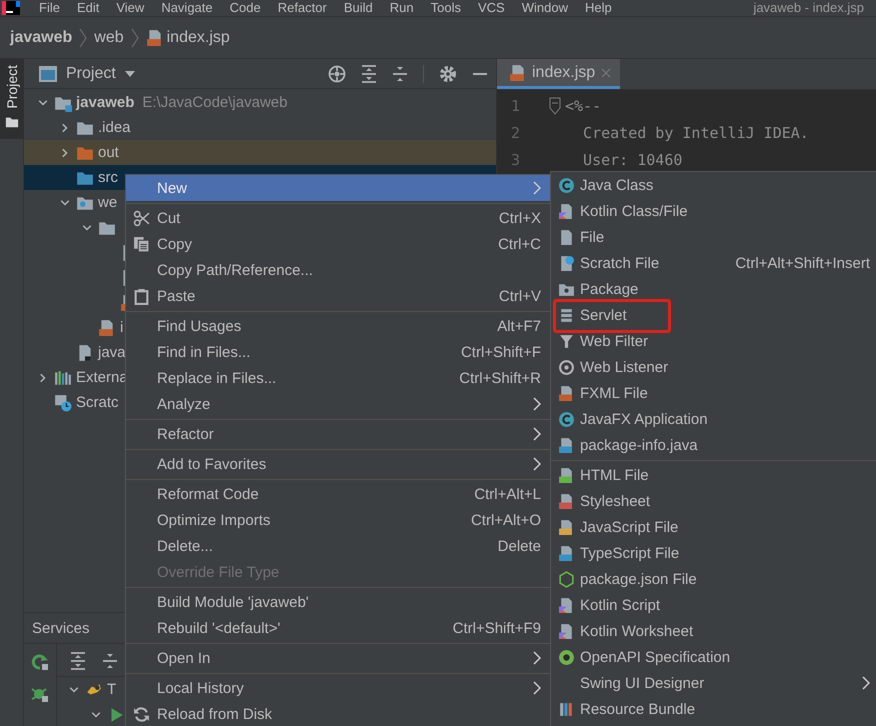 This screenshot has height=726, width=876. Describe the element at coordinates (338, 352) in the screenshot. I see `menu-item: Find in Files... Ctrl+Shift+F` at that location.